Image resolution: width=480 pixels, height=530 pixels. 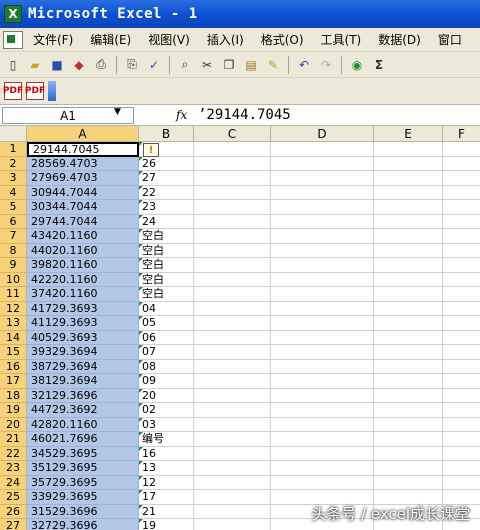 What do you see at coordinates (13, 337) in the screenshot?
I see `row-header: 14` at bounding box center [13, 337].